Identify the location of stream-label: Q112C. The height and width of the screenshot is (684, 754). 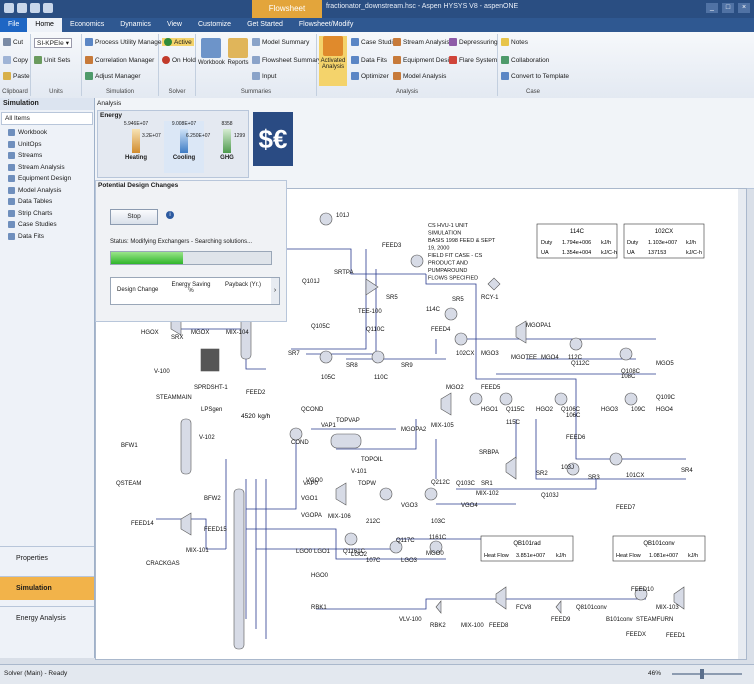
(580, 364).